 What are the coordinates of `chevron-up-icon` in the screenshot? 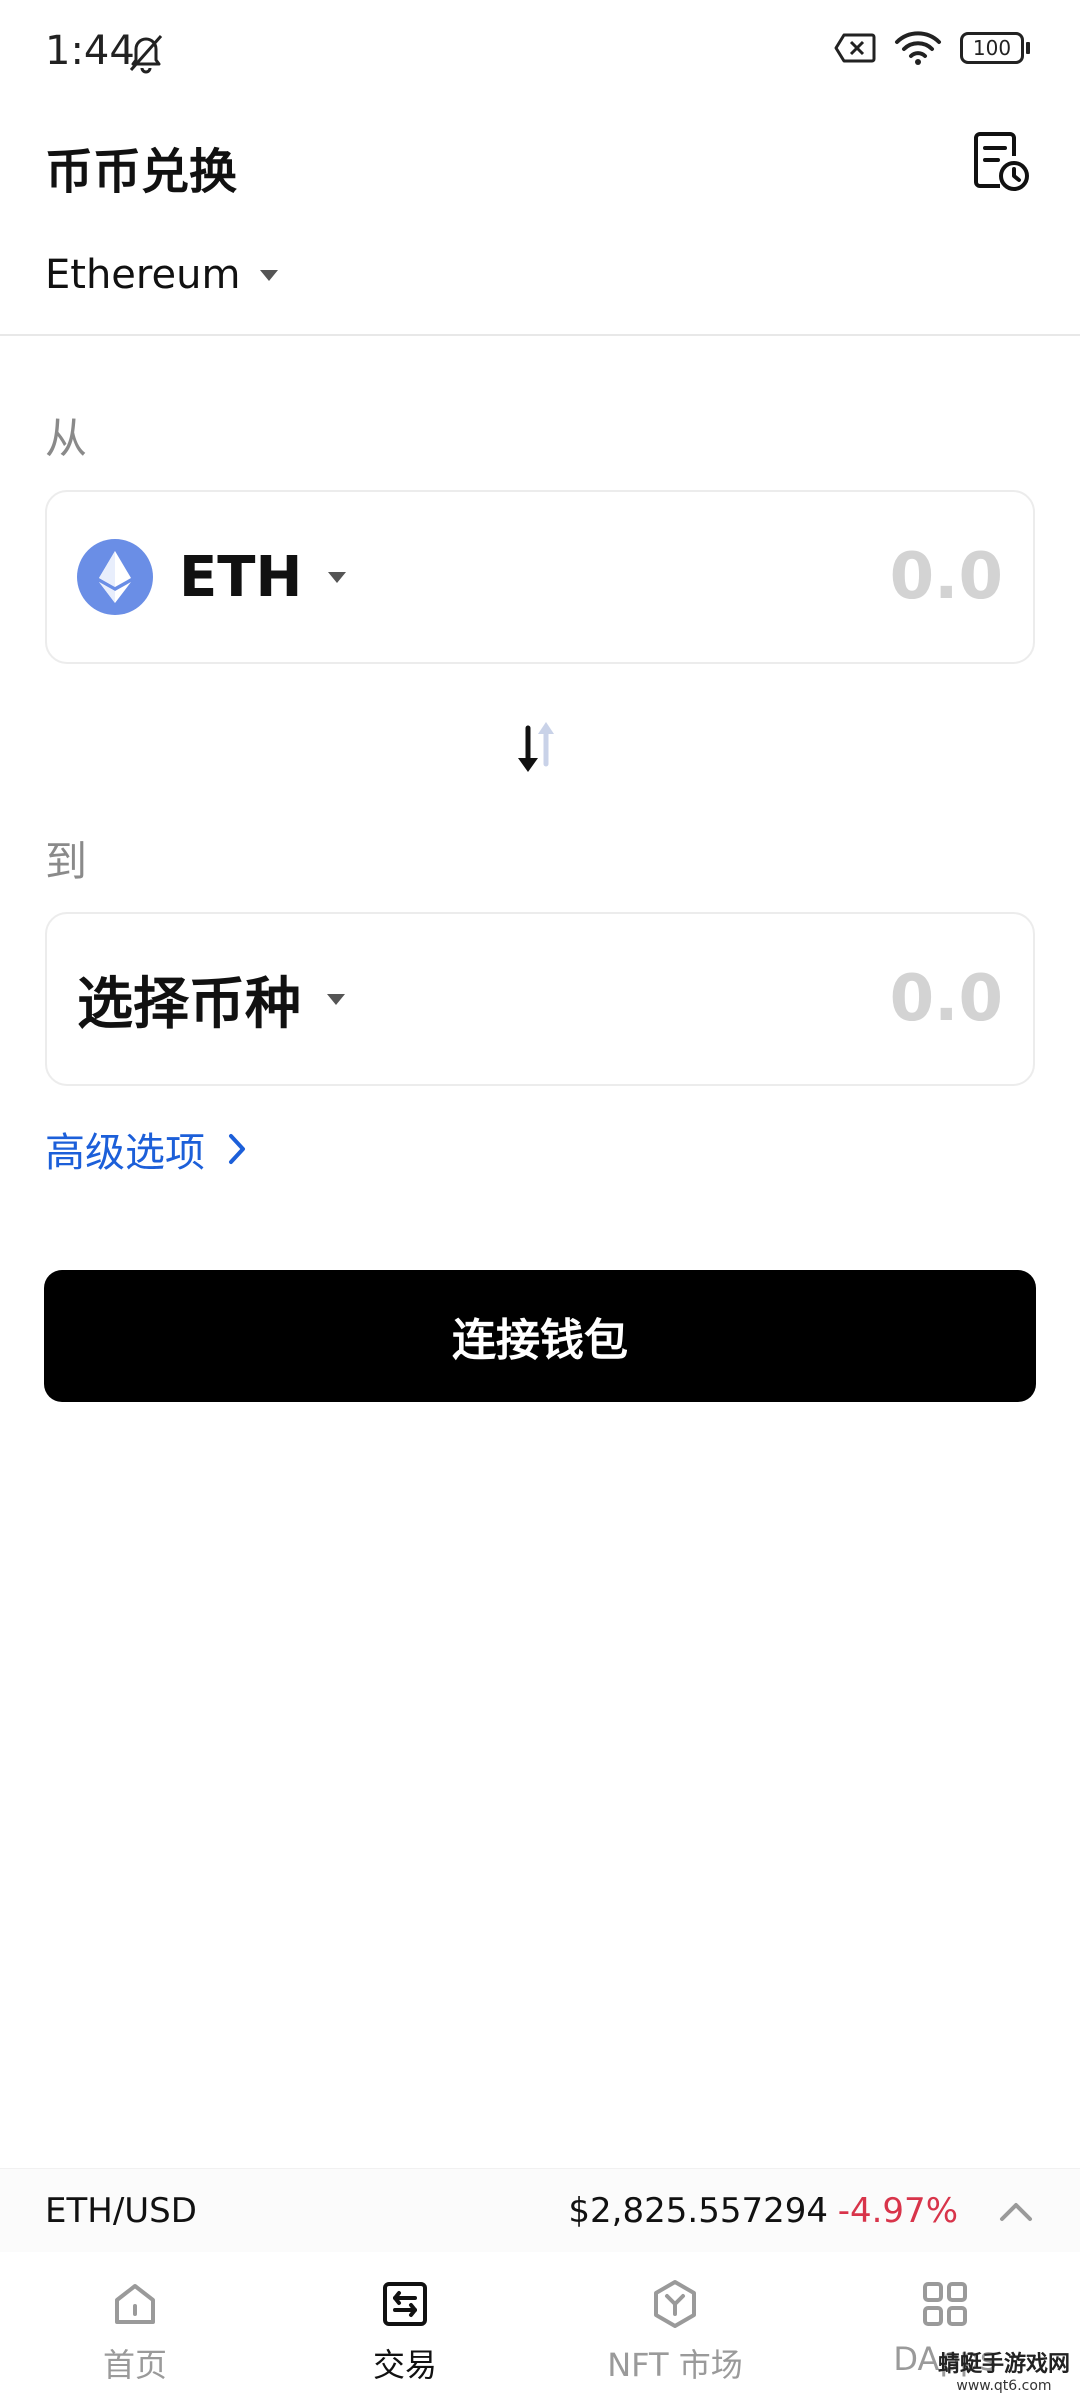 It's located at (1016, 2211).